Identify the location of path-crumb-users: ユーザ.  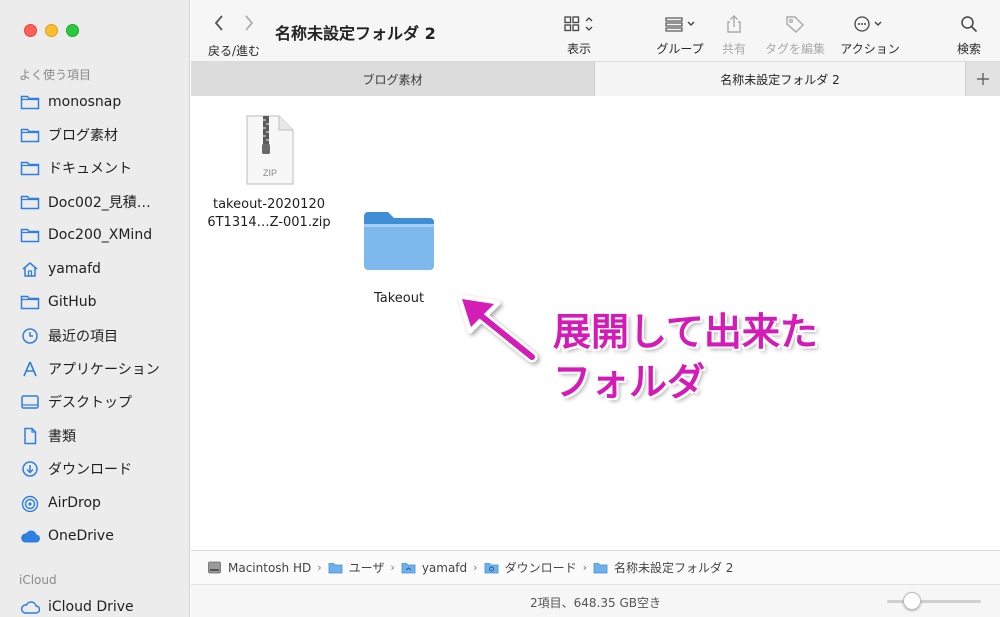
(356, 567).